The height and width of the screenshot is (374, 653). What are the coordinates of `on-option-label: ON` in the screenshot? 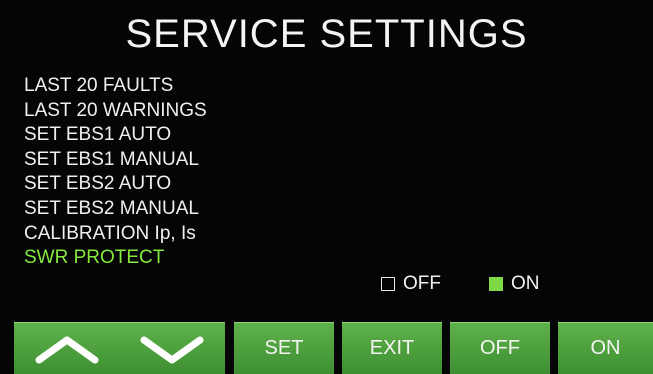 It's located at (525, 283).